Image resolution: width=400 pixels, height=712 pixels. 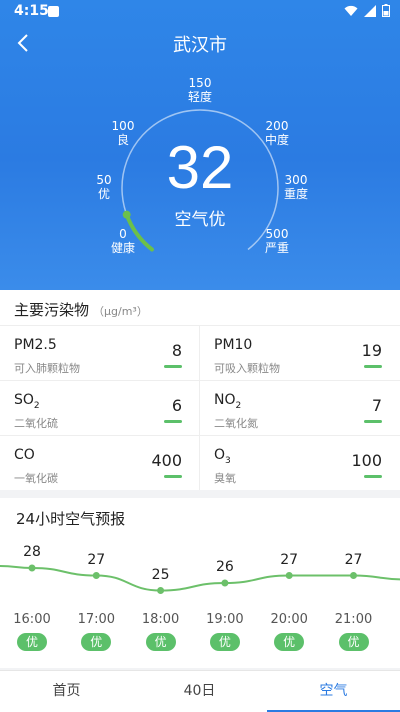 I want to click on forecast-value: 28, so click(x=32, y=552).